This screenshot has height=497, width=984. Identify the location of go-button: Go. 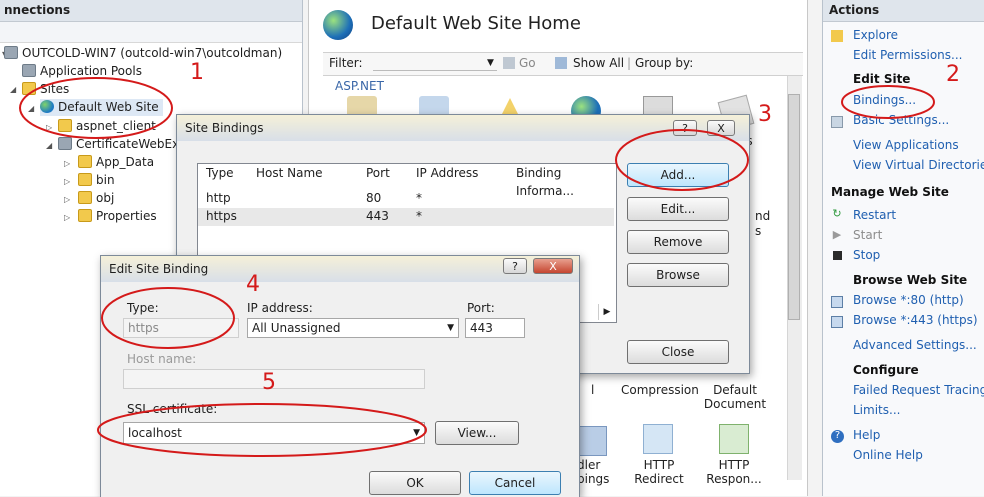
(527, 63).